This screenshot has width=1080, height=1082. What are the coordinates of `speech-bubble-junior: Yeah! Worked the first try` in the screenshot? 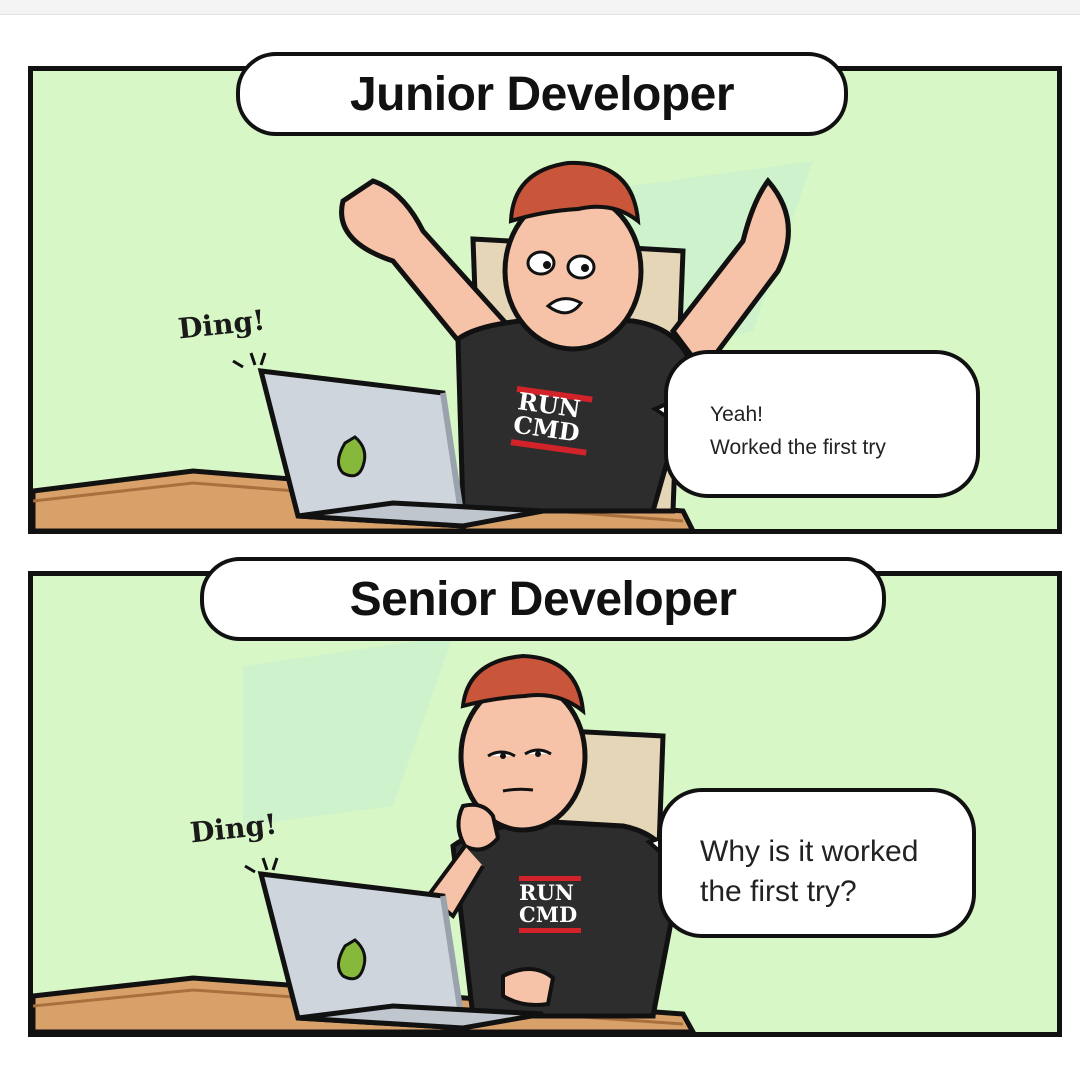 It's located at (822, 424).